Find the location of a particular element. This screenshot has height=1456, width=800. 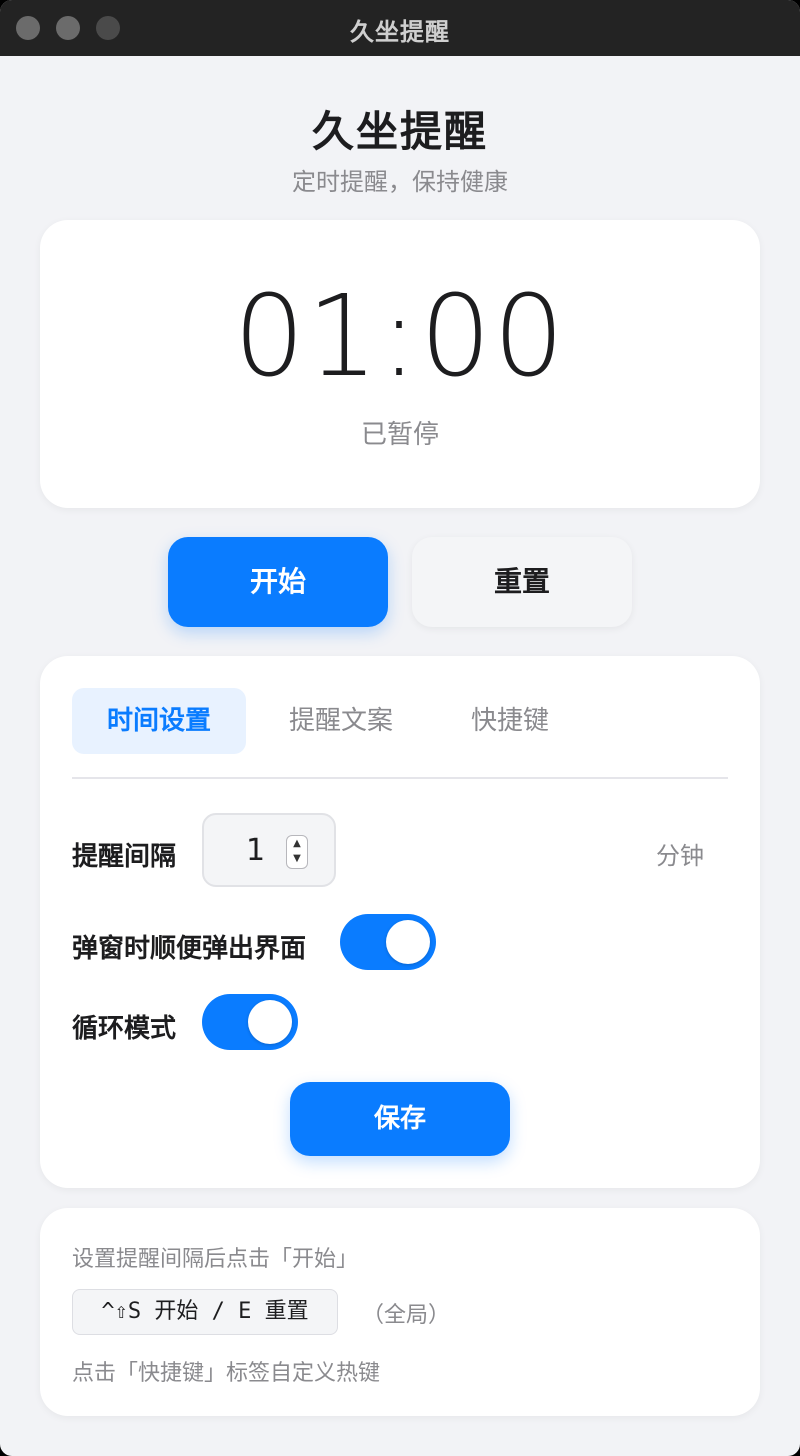

loop-mode-toggle is located at coordinates (250, 1022).